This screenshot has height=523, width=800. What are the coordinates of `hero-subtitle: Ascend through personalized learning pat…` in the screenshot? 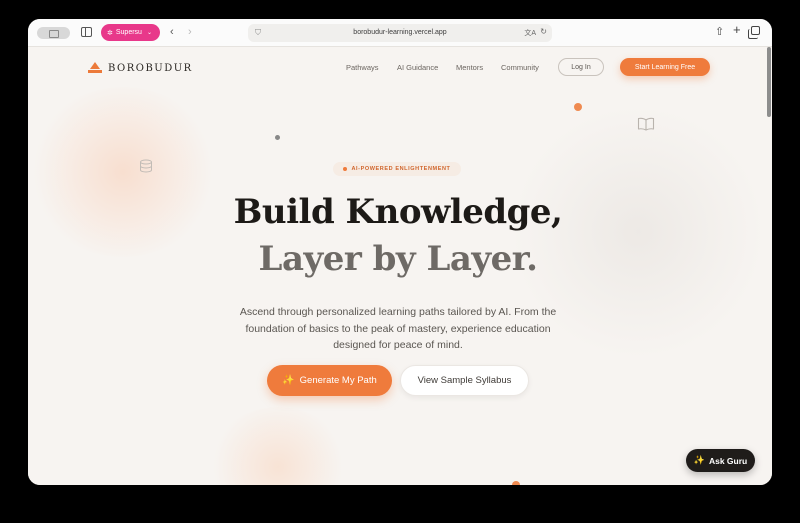 It's located at (398, 328).